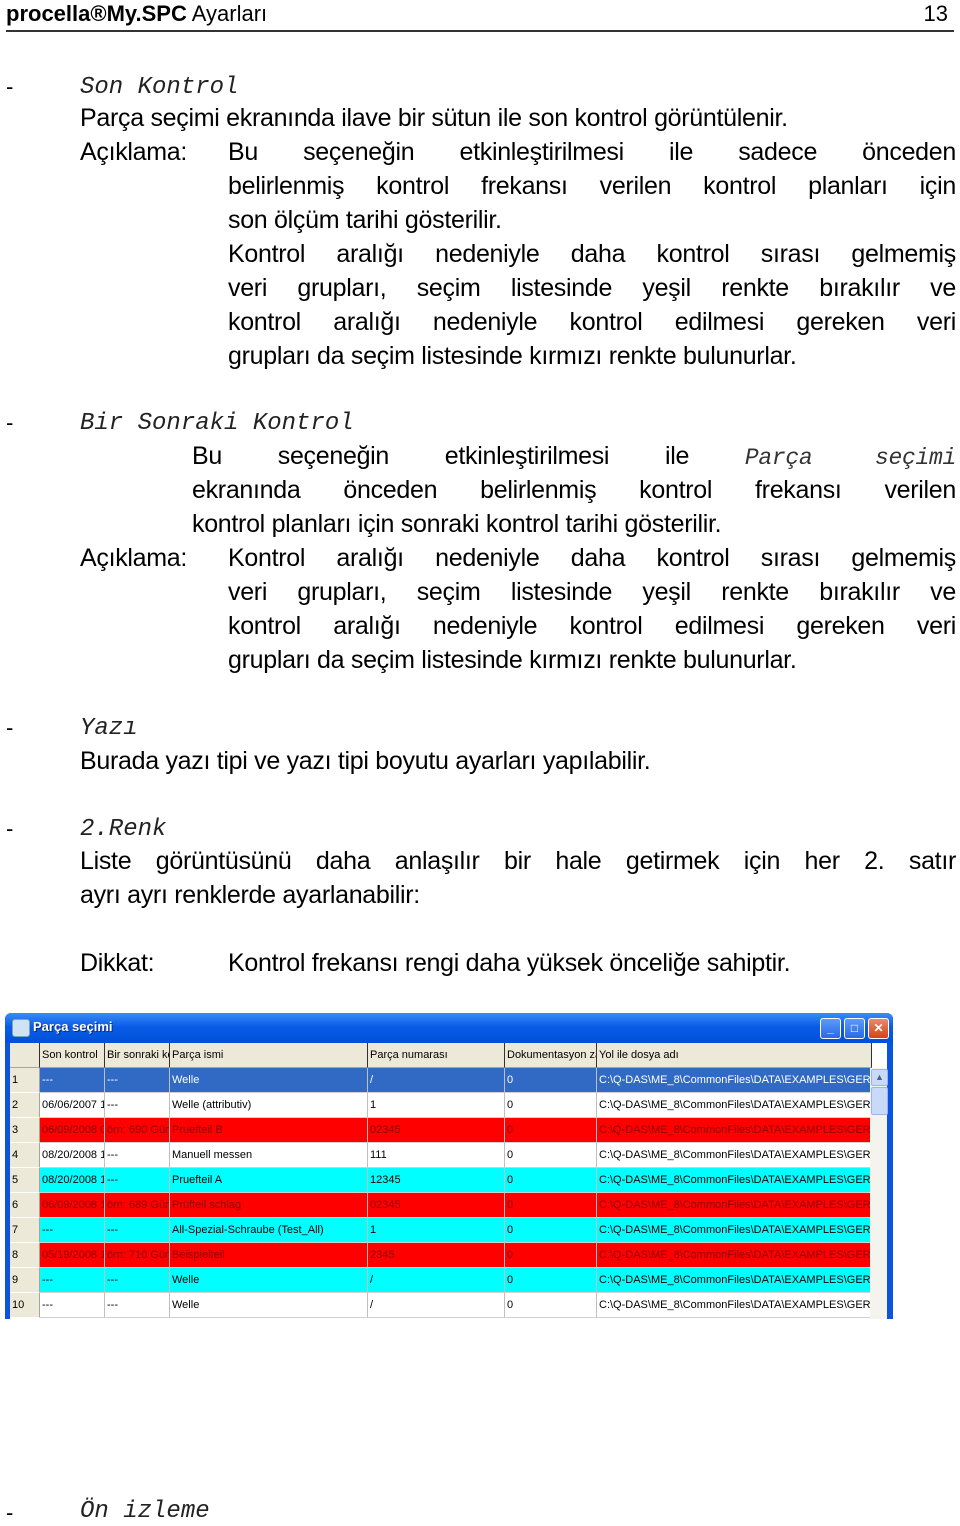 The height and width of the screenshot is (1526, 960). I want to click on cell-bir-sonraki-kontrol: örn: 710 Gün, so click(137, 1255).